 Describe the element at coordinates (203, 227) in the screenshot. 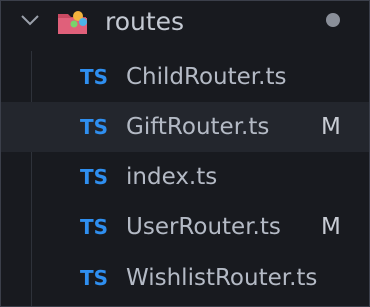

I see `file-name: UserRouter.ts` at that location.